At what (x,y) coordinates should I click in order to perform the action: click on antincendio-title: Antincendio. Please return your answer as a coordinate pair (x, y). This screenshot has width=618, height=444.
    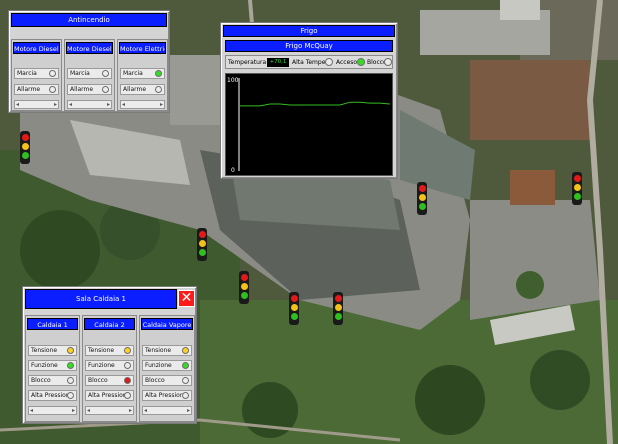
    Looking at the image, I should click on (89, 20).